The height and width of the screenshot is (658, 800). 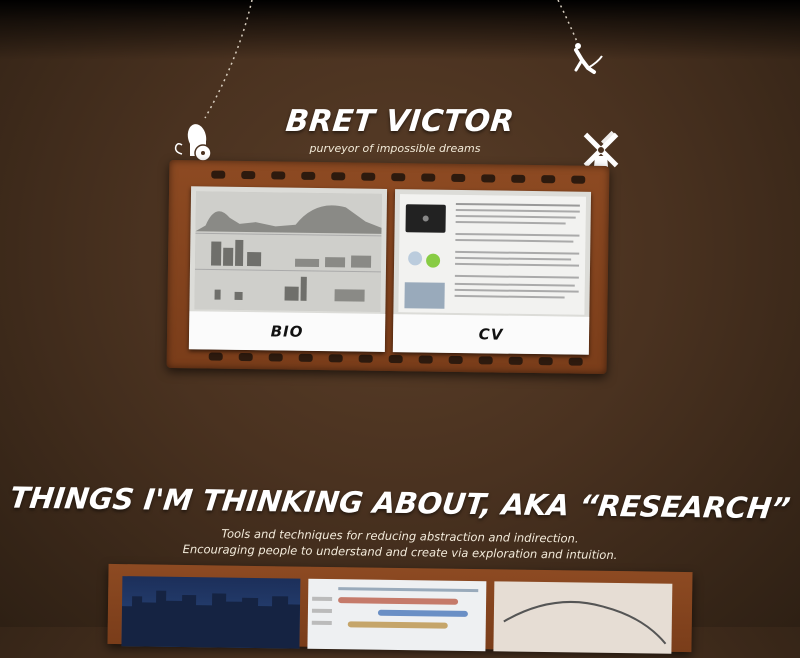 What do you see at coordinates (588, 58) in the screenshot?
I see `acrobat-icon` at bounding box center [588, 58].